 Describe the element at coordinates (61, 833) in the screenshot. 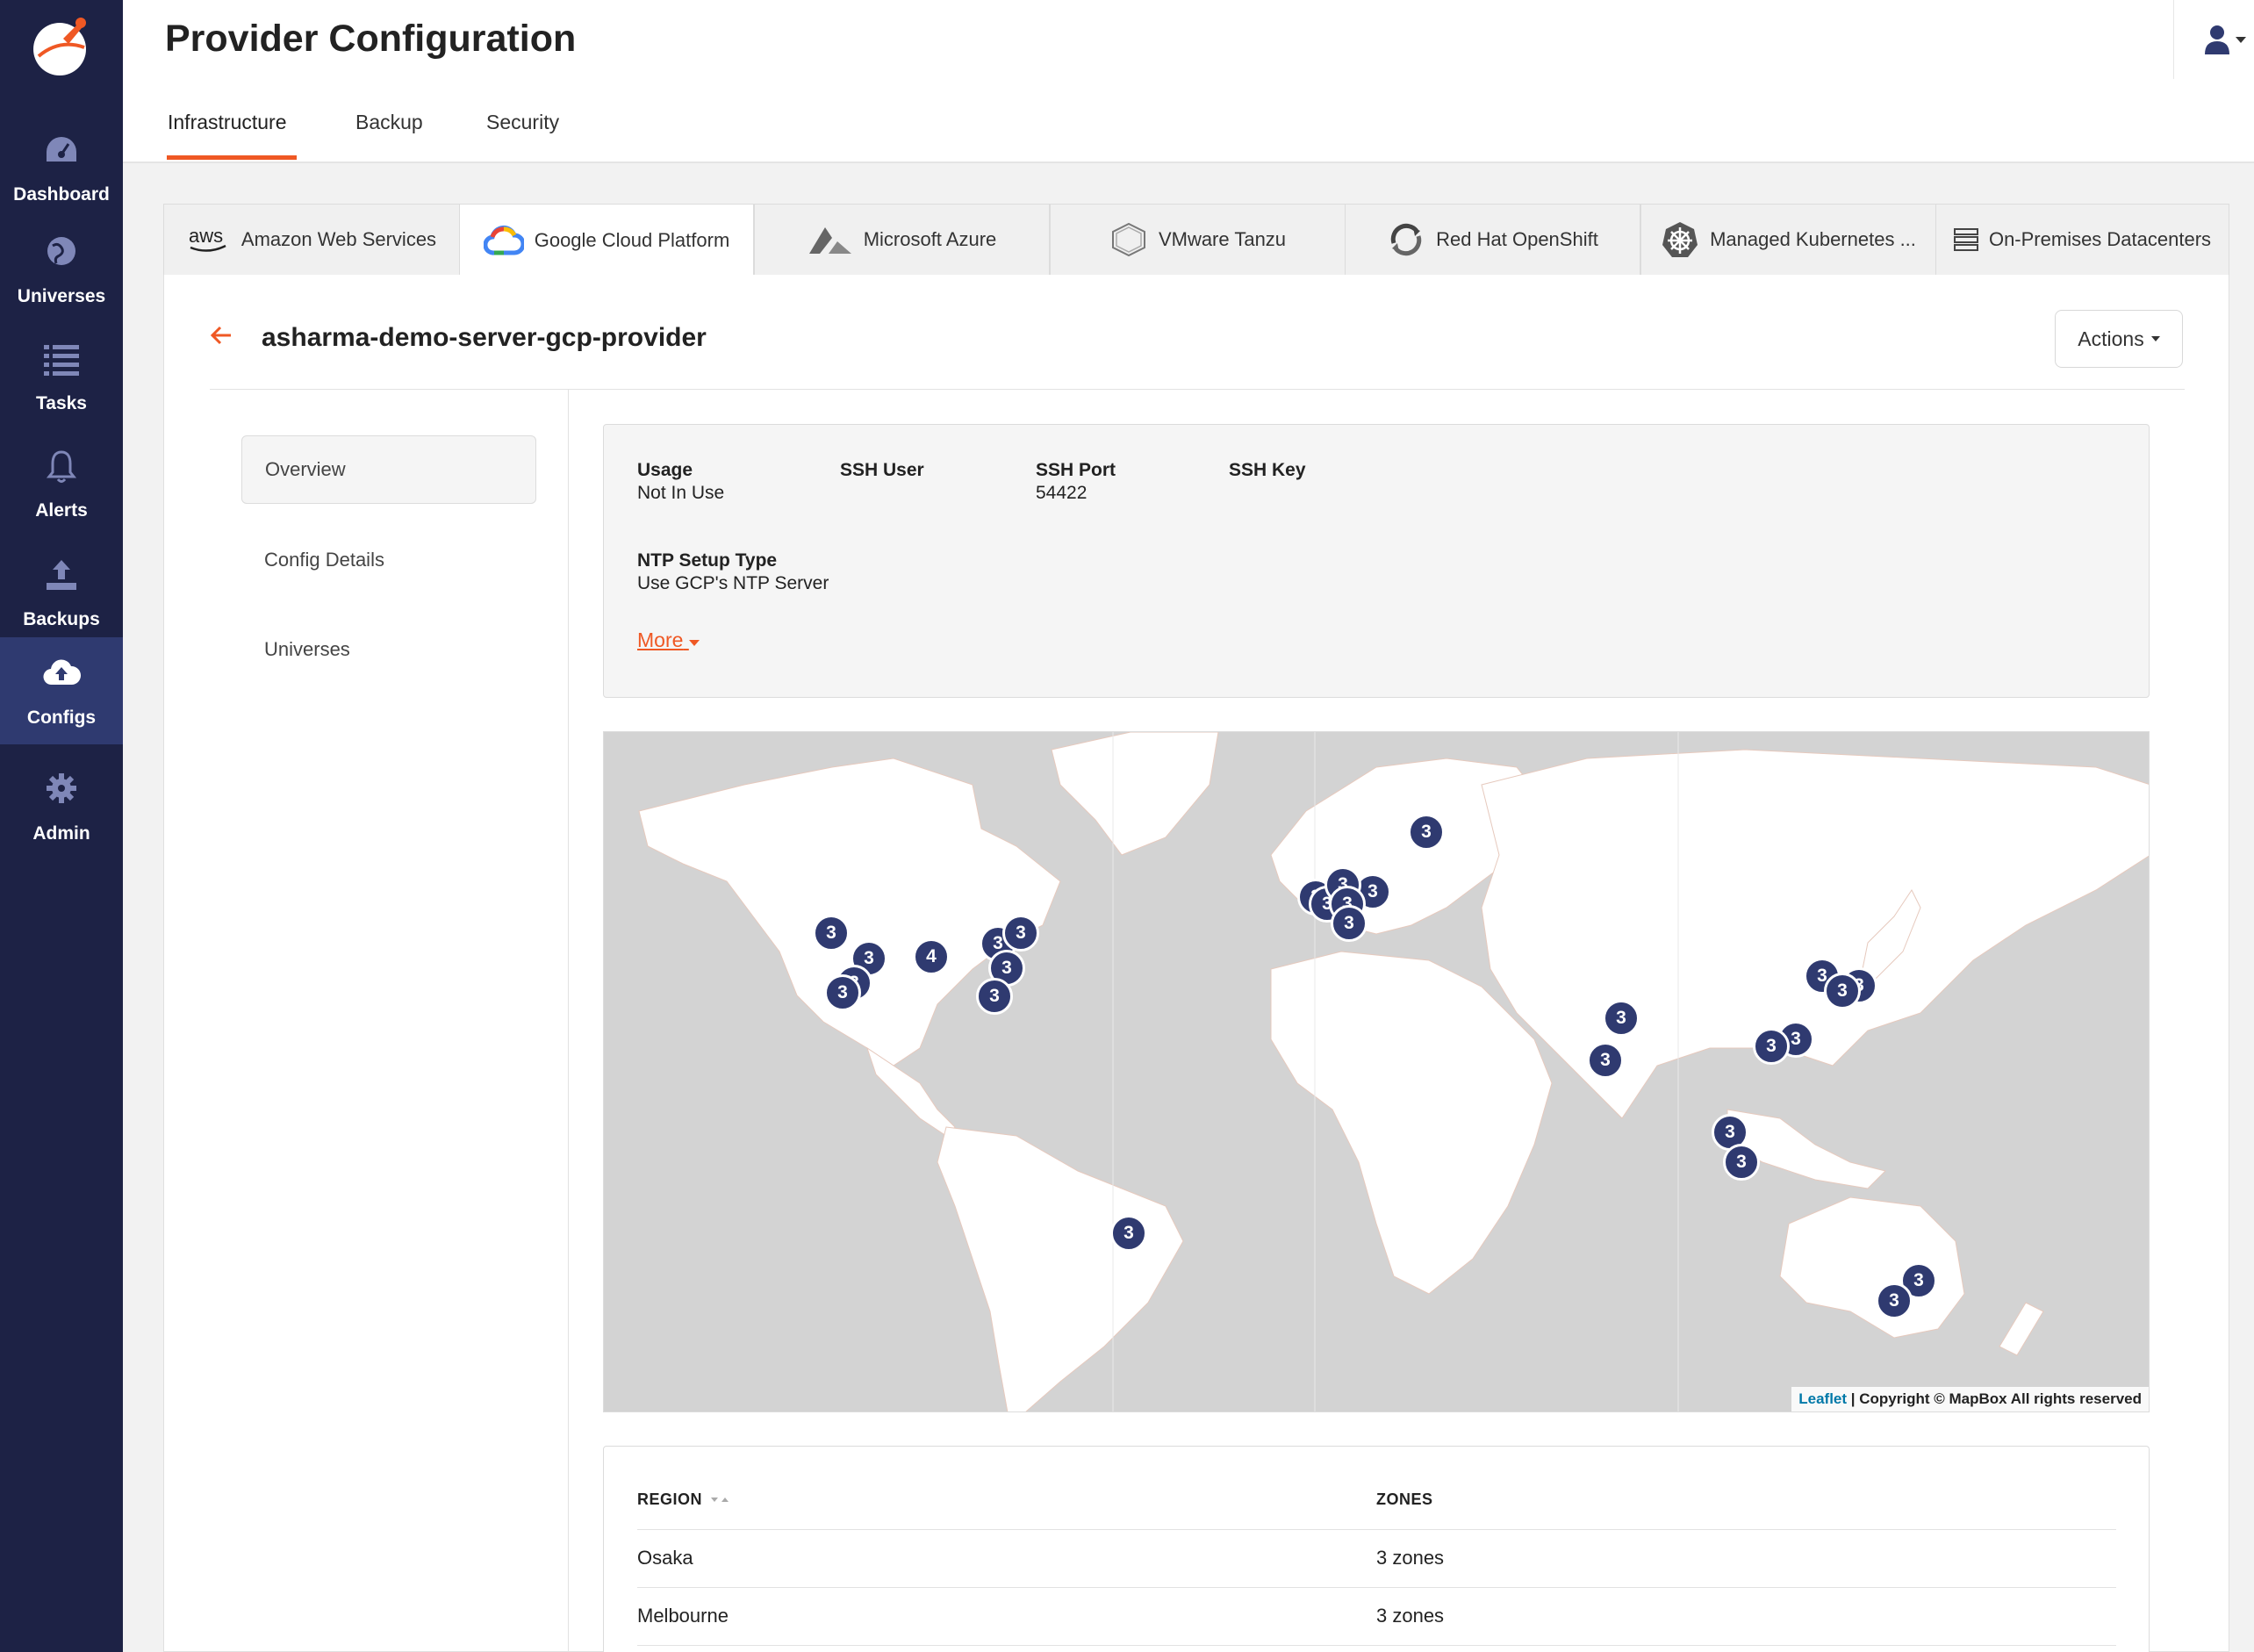

I see `nav-label: Admin` at that location.